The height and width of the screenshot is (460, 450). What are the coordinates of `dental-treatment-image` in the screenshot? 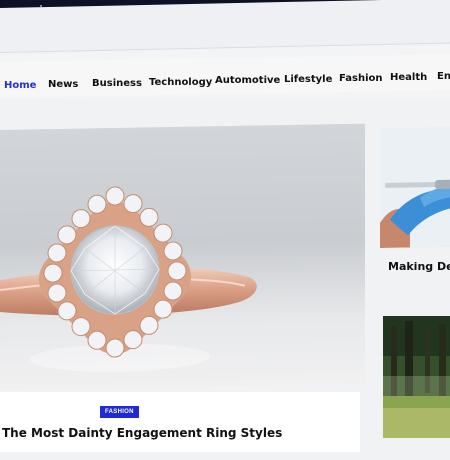 It's located at (415, 187).